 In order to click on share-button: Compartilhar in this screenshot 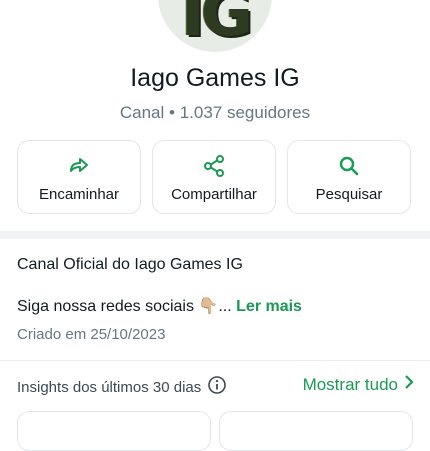, I will do `click(214, 177)`.